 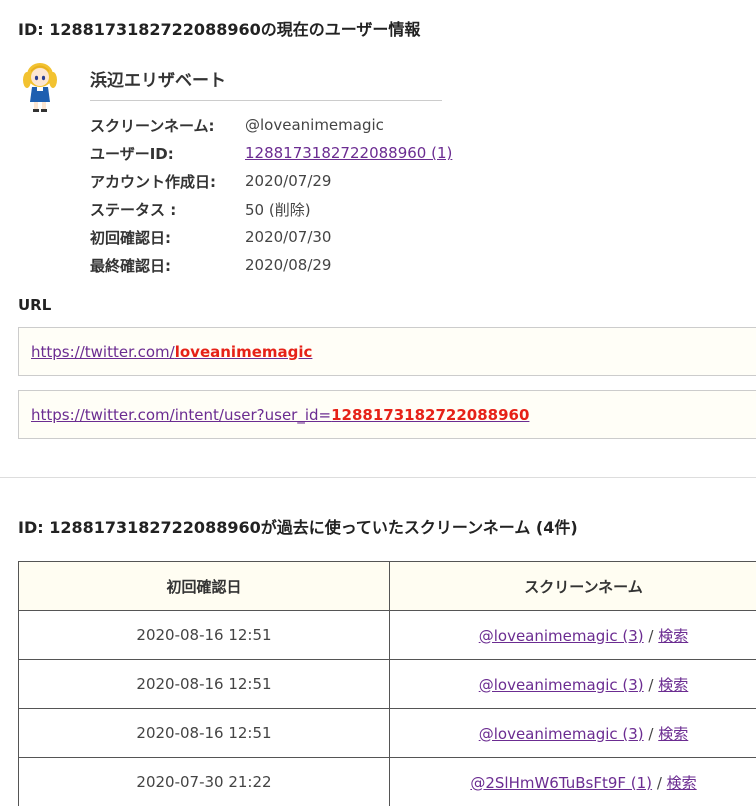 I want to click on row-date: 2020-07-30 21:22, so click(x=204, y=781).